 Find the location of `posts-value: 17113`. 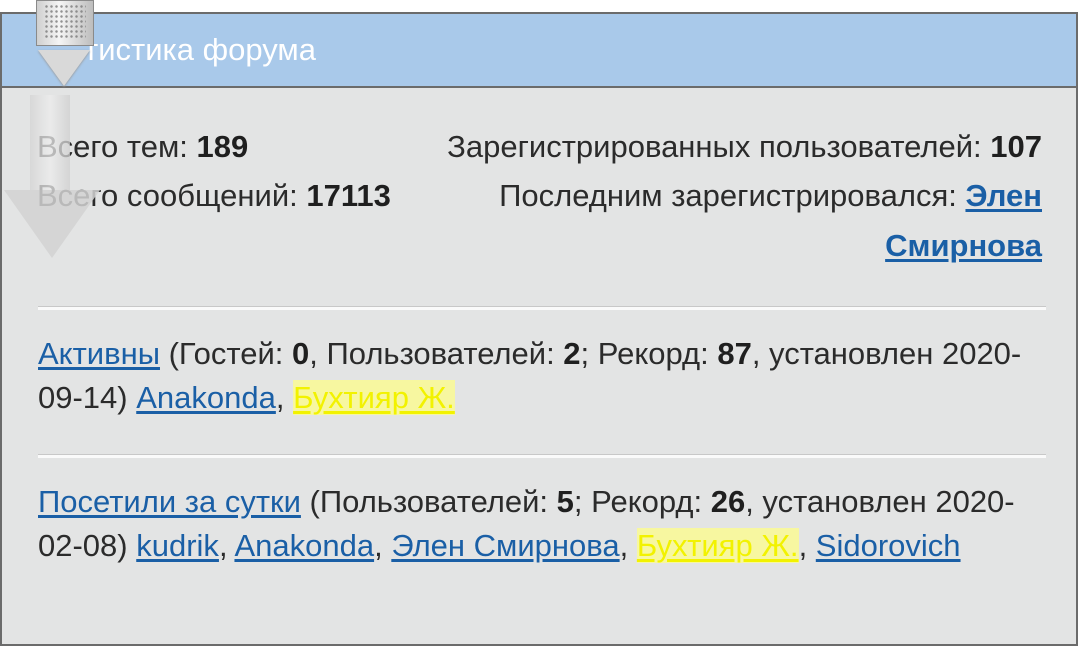

posts-value: 17113 is located at coordinates (348, 195).